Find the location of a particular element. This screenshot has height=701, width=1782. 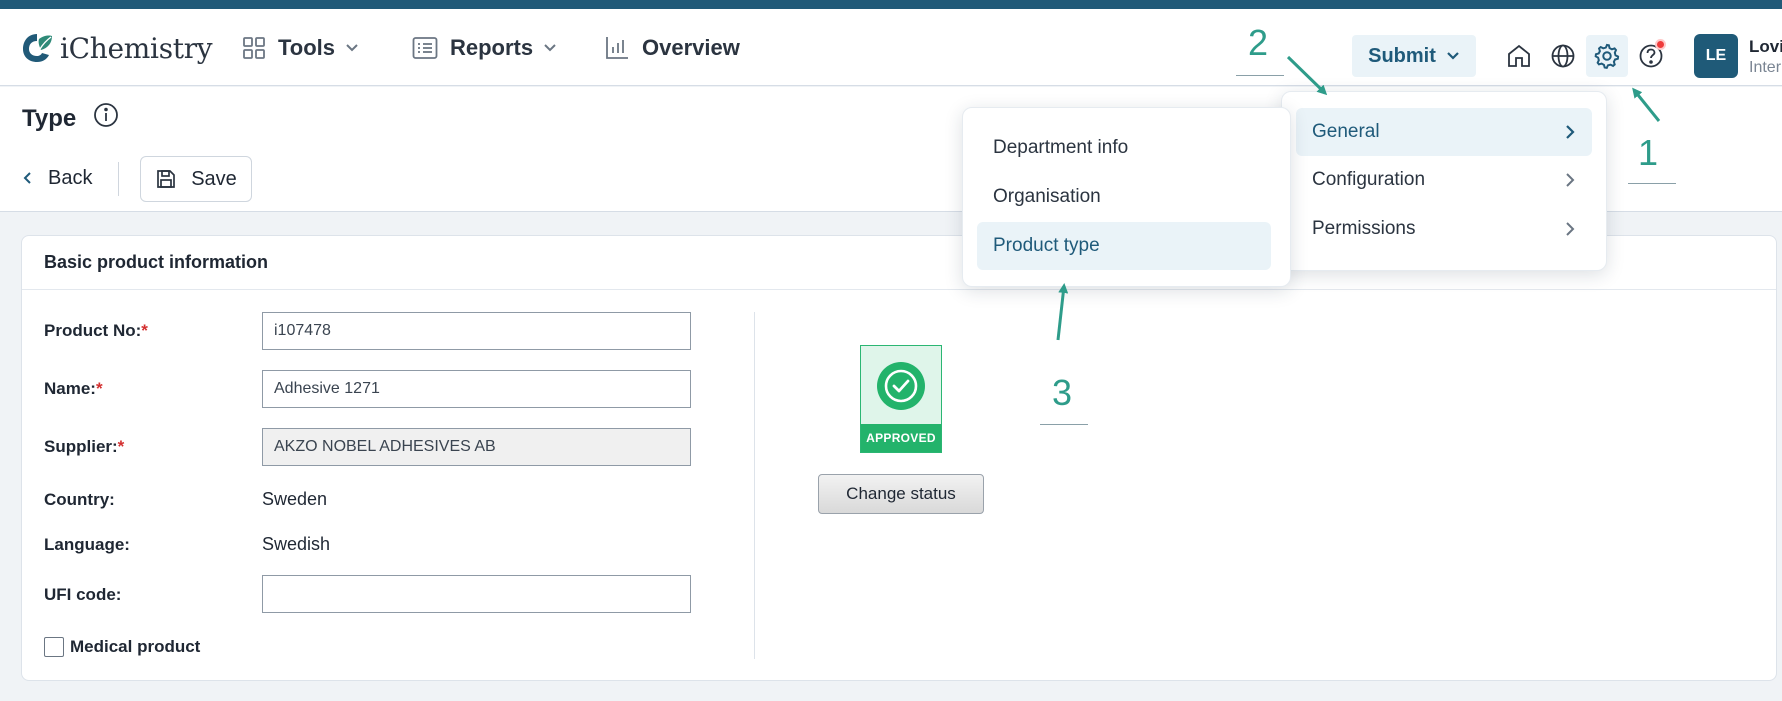

nav-overview-label: Overview is located at coordinates (691, 47).